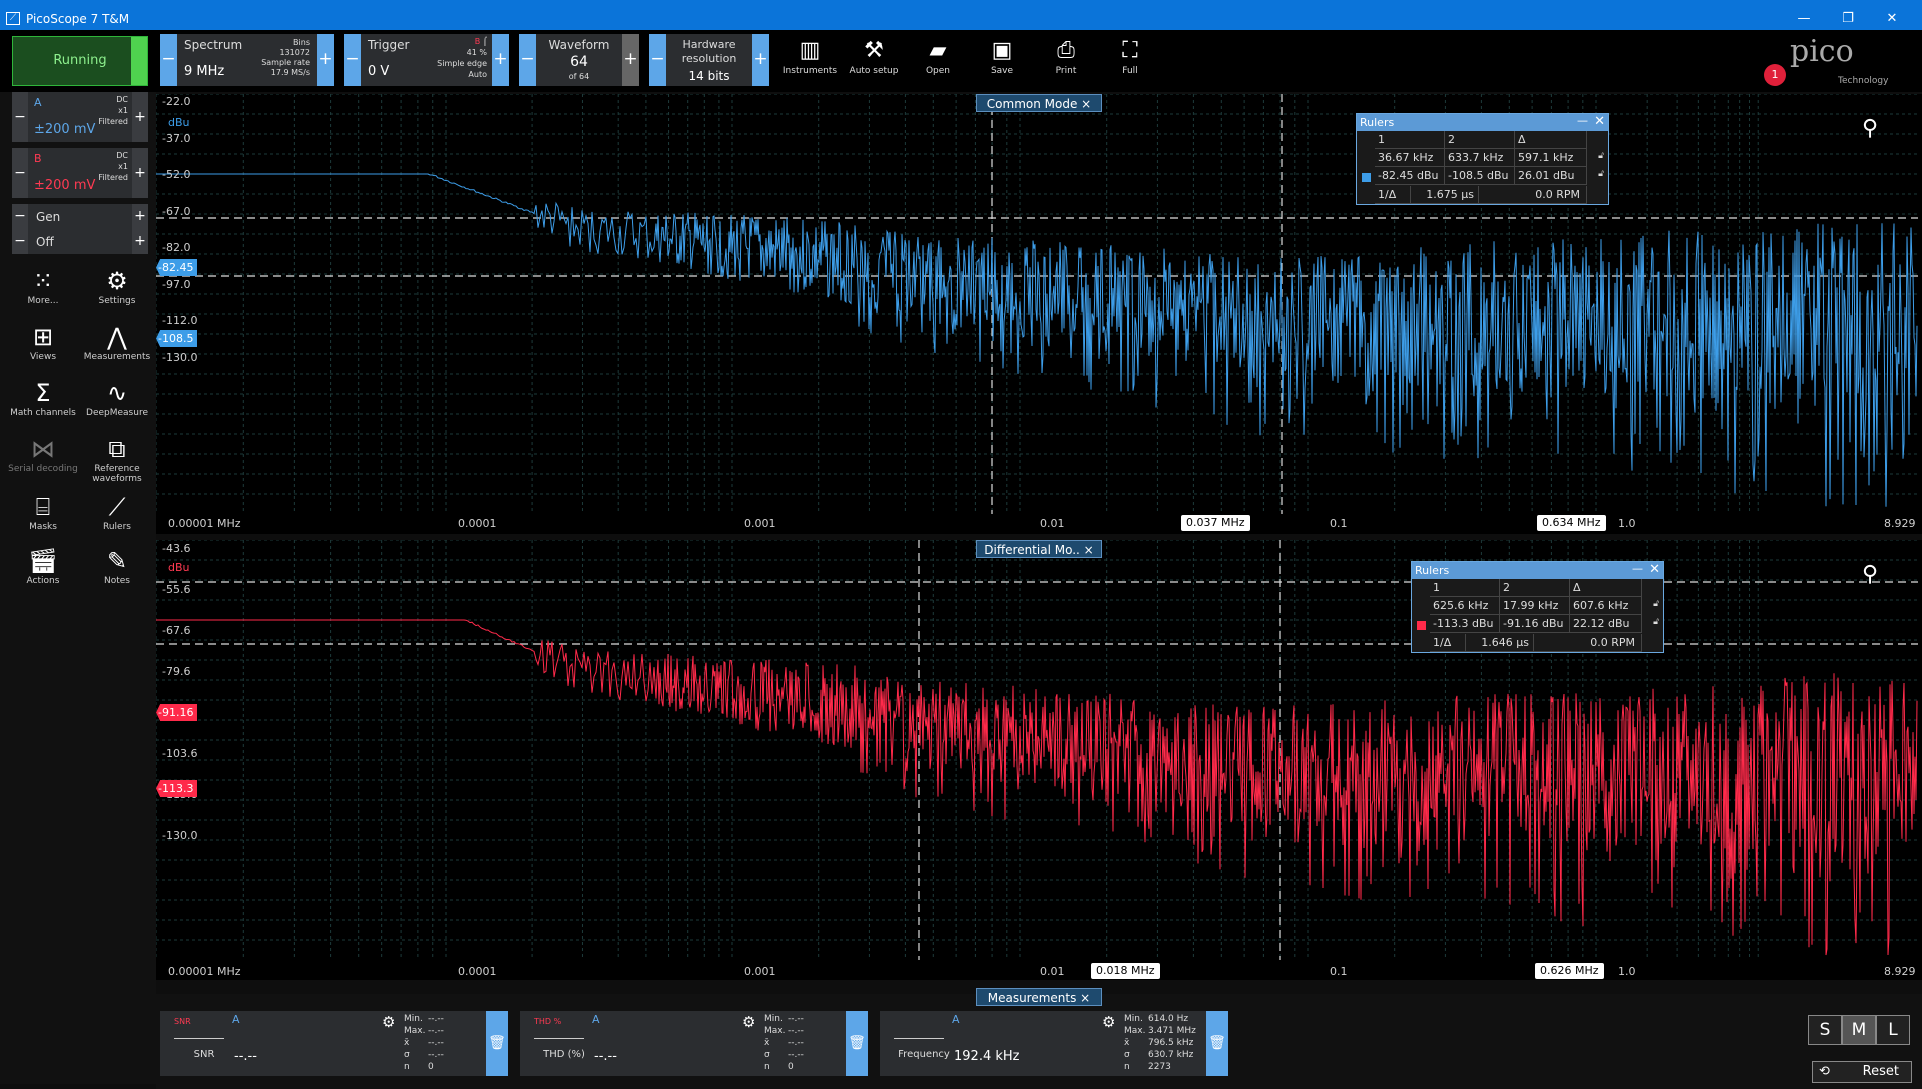  Describe the element at coordinates (352, 60) in the screenshot. I see `trigger-minus-button: −` at that location.